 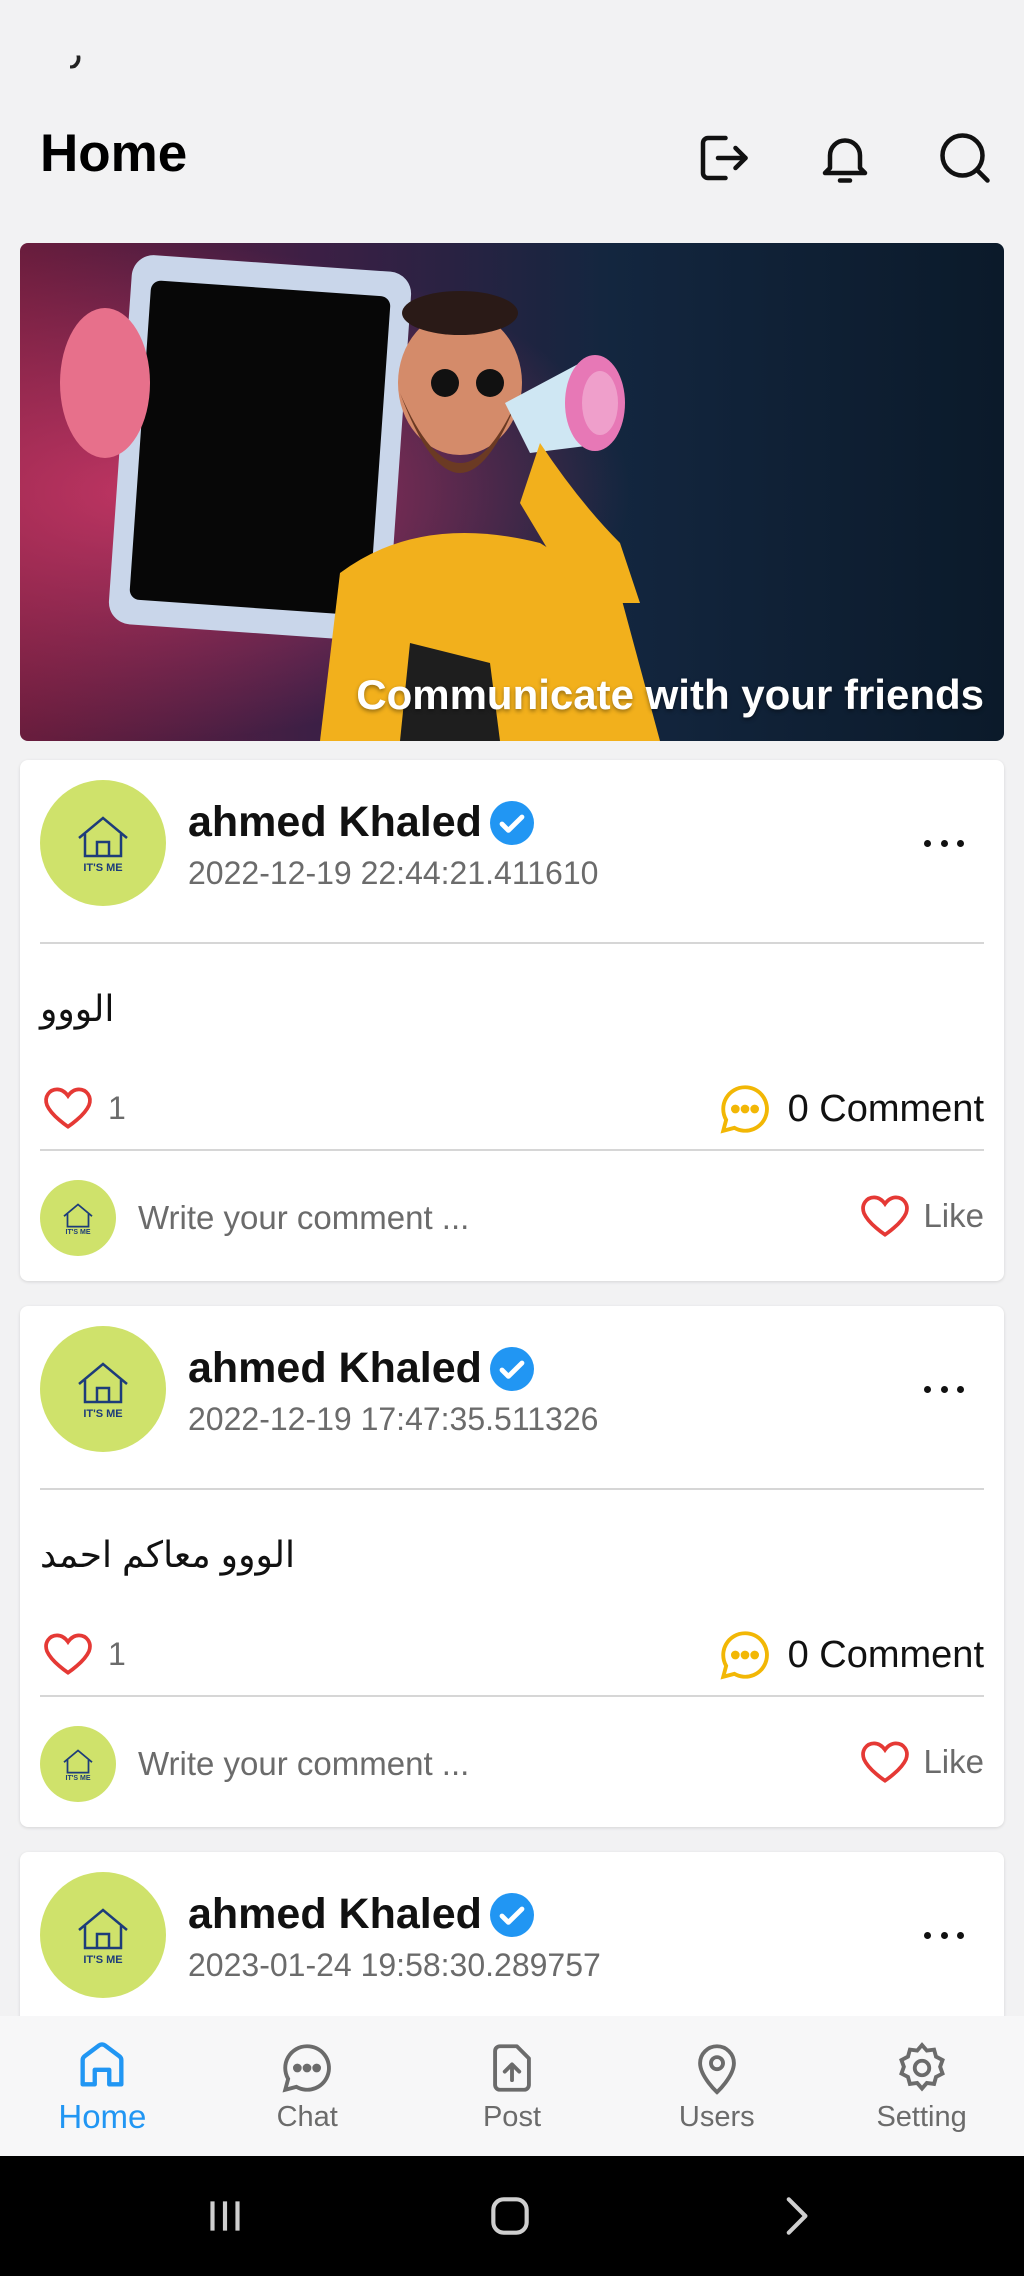 I want to click on banner-caption: Communicate with your friends, so click(x=670, y=694).